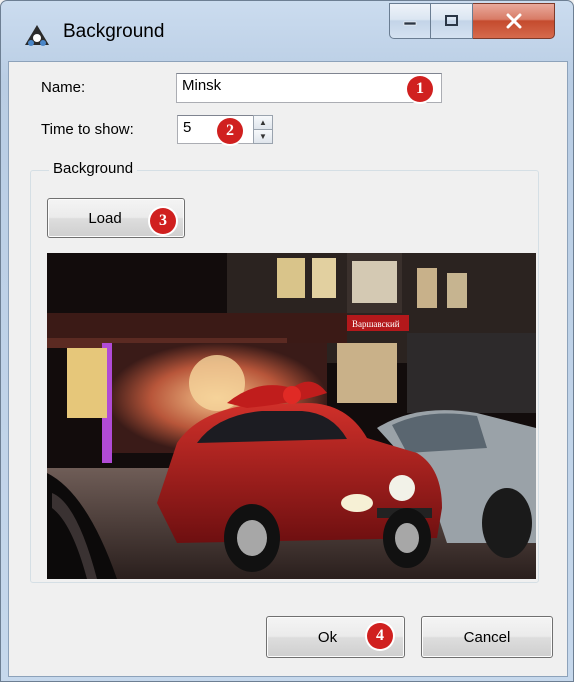 The height and width of the screenshot is (682, 574). Describe the element at coordinates (105, 218) in the screenshot. I see `load-button-label: Load` at that location.